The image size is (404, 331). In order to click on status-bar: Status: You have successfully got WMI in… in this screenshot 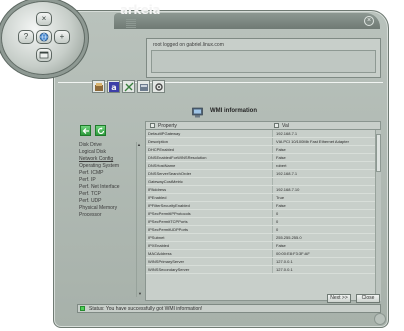, I will do `click(229, 308)`.